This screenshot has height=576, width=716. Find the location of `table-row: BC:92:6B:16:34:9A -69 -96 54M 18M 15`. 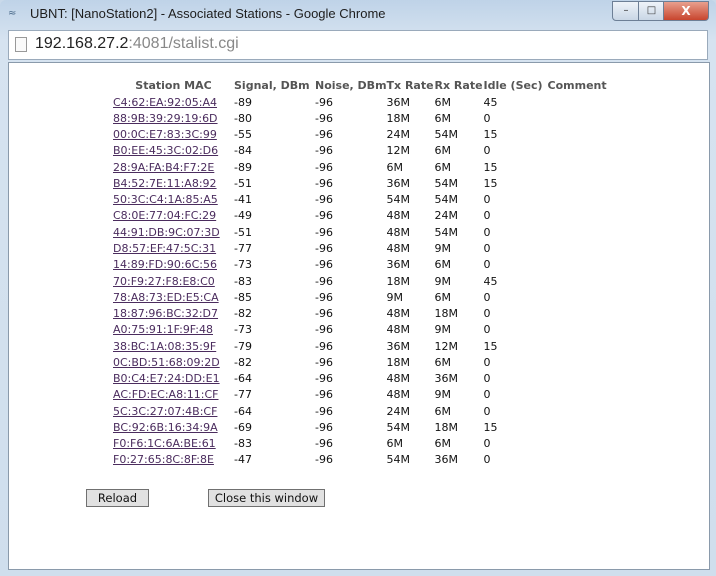

table-row: BC:92:6B:16:34:9A -69 -96 54M 18M 15 is located at coordinates (361, 427).